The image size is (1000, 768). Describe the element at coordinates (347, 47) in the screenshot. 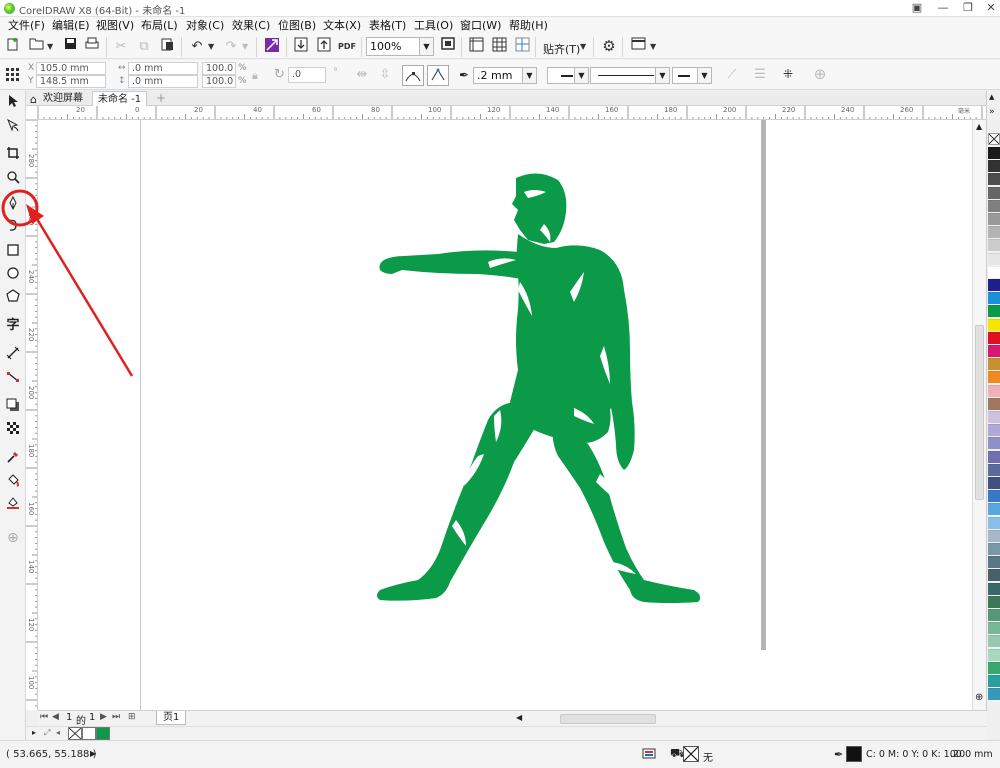

I see `publish-pdf-icon: PDF` at that location.